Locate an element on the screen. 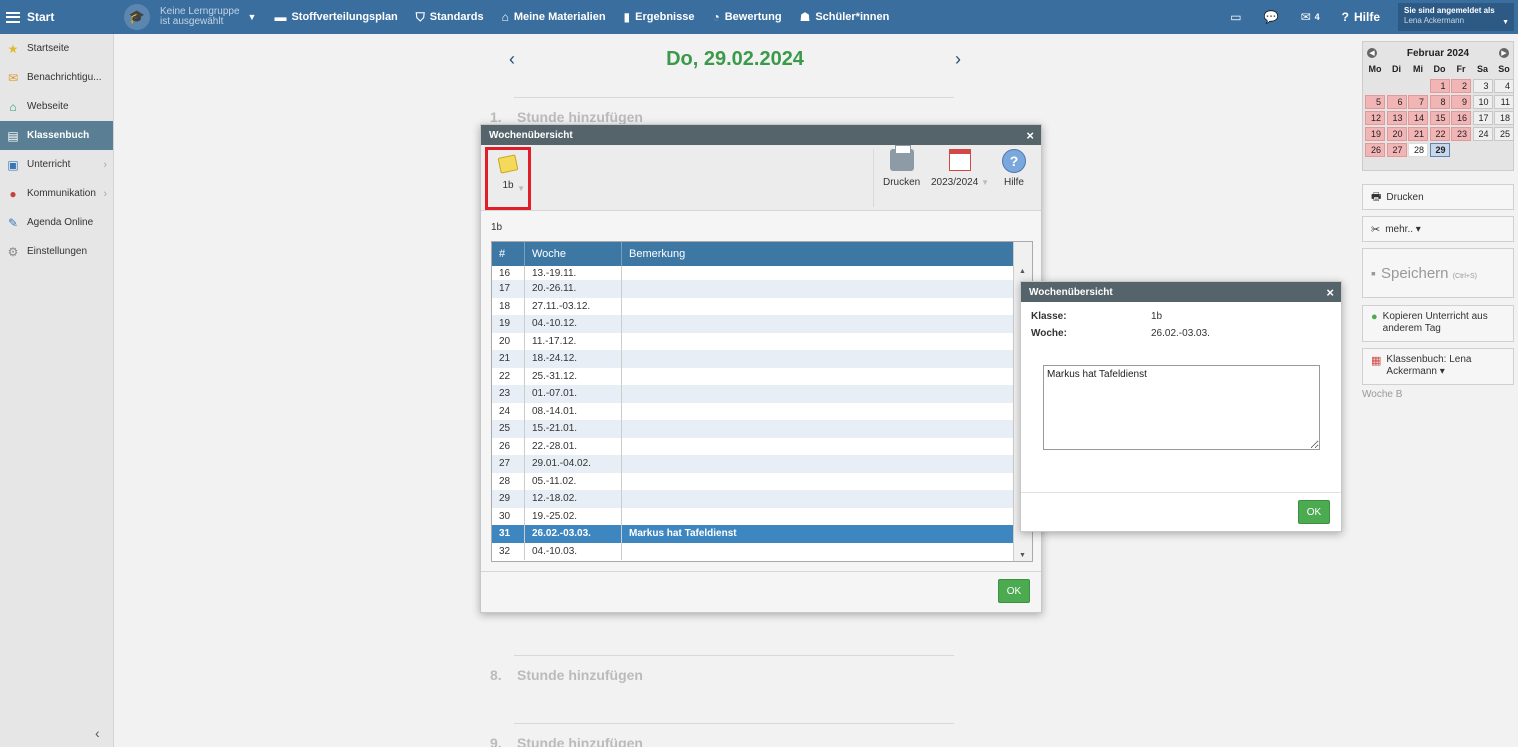 This screenshot has height=747, width=1518. chat-button: 💬 is located at coordinates (1271, 17).